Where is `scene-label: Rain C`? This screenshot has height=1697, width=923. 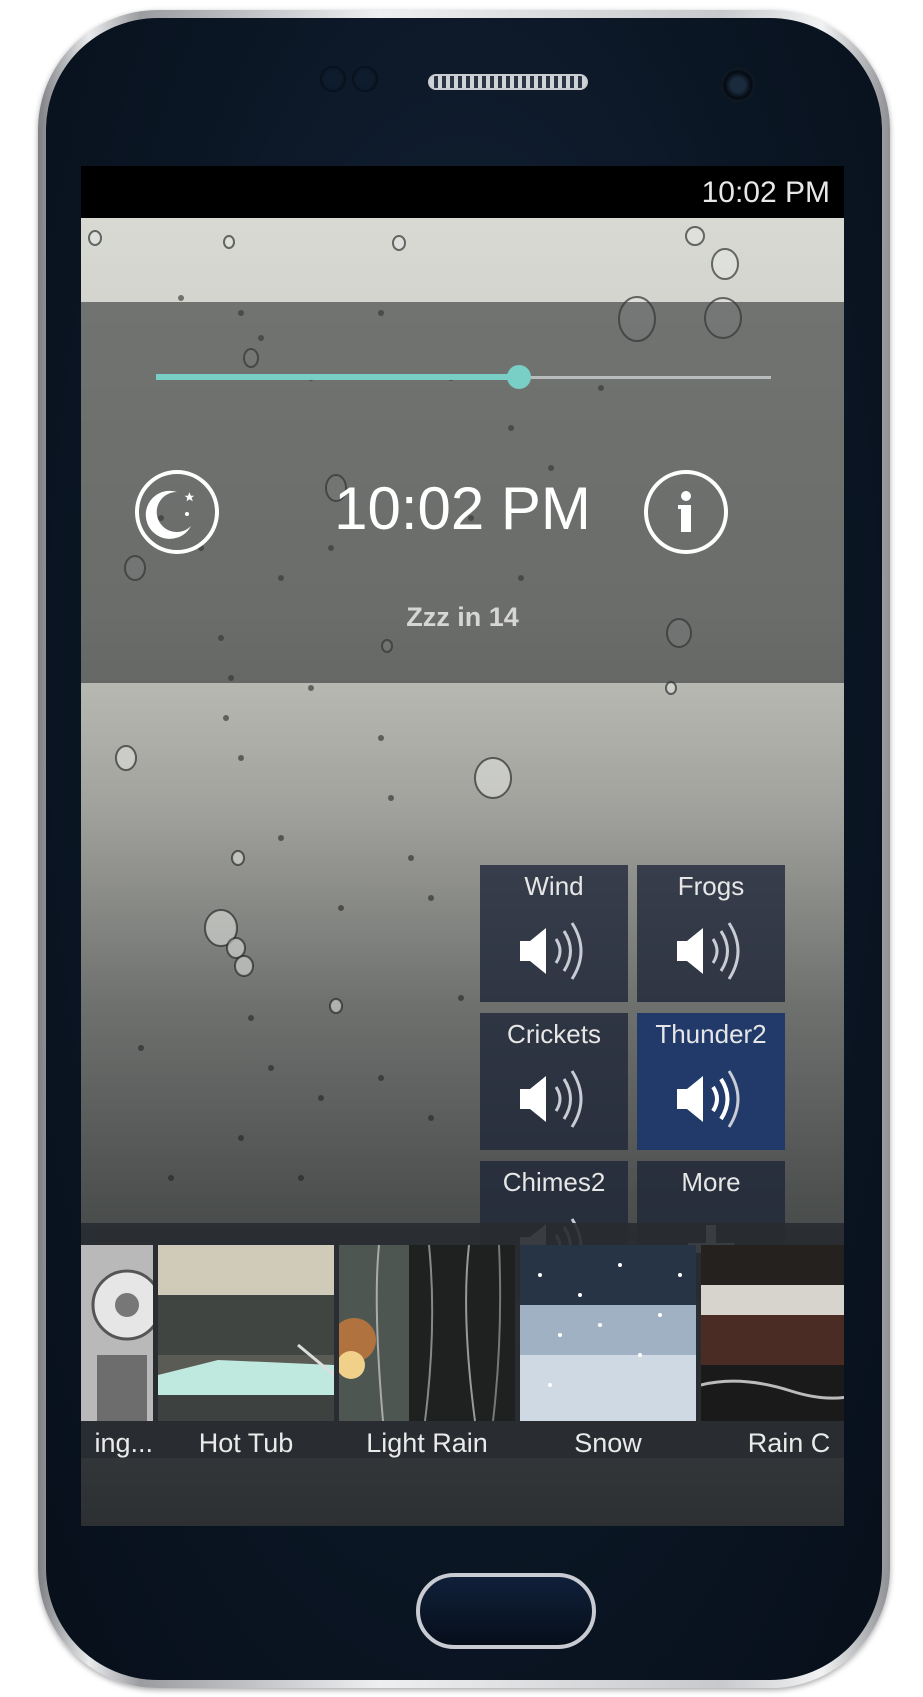
scene-label: Rain C is located at coordinates (789, 1443).